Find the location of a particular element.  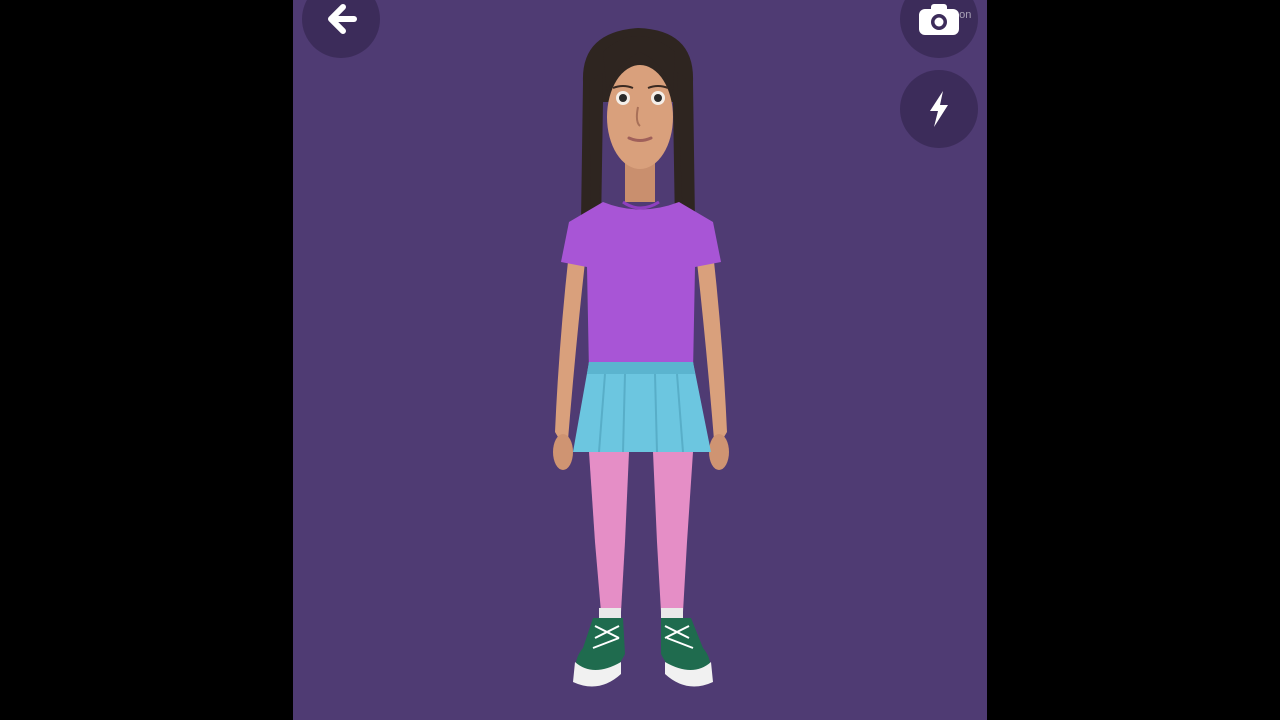

avatar-figure is located at coordinates (643, 357).